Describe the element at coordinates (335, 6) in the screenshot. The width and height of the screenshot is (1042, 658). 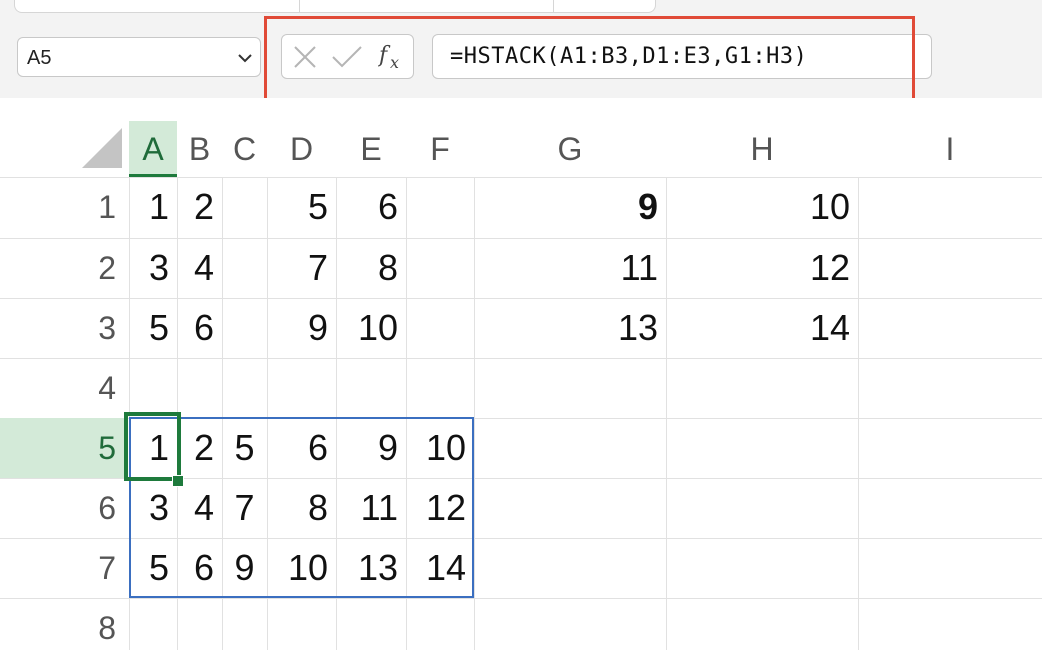
I see `ribbon-control-group` at that location.